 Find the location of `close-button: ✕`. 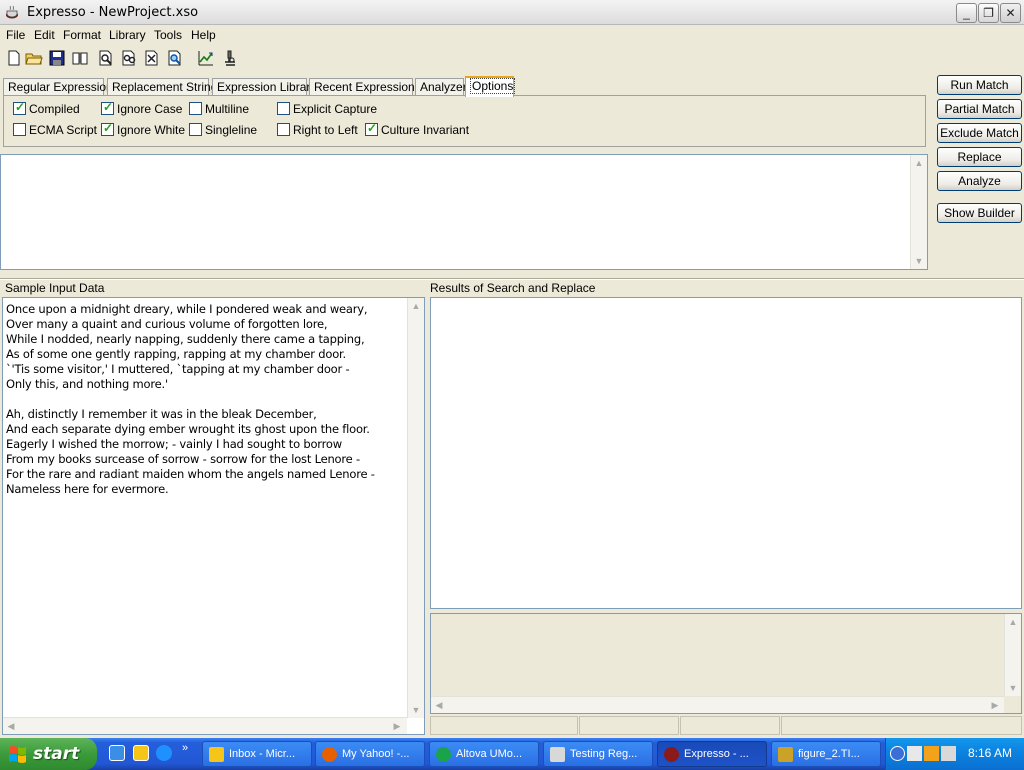

close-button: ✕ is located at coordinates (1010, 13).